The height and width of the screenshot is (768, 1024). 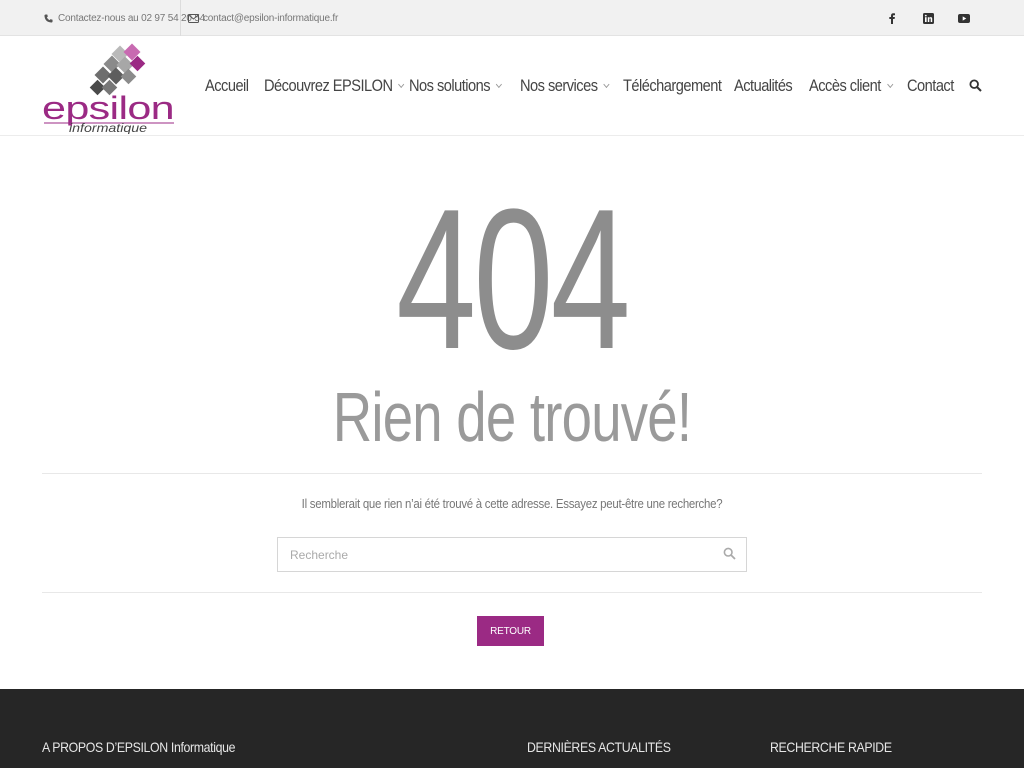 I want to click on nav-item-acces-client: Accès client, so click(x=851, y=86).